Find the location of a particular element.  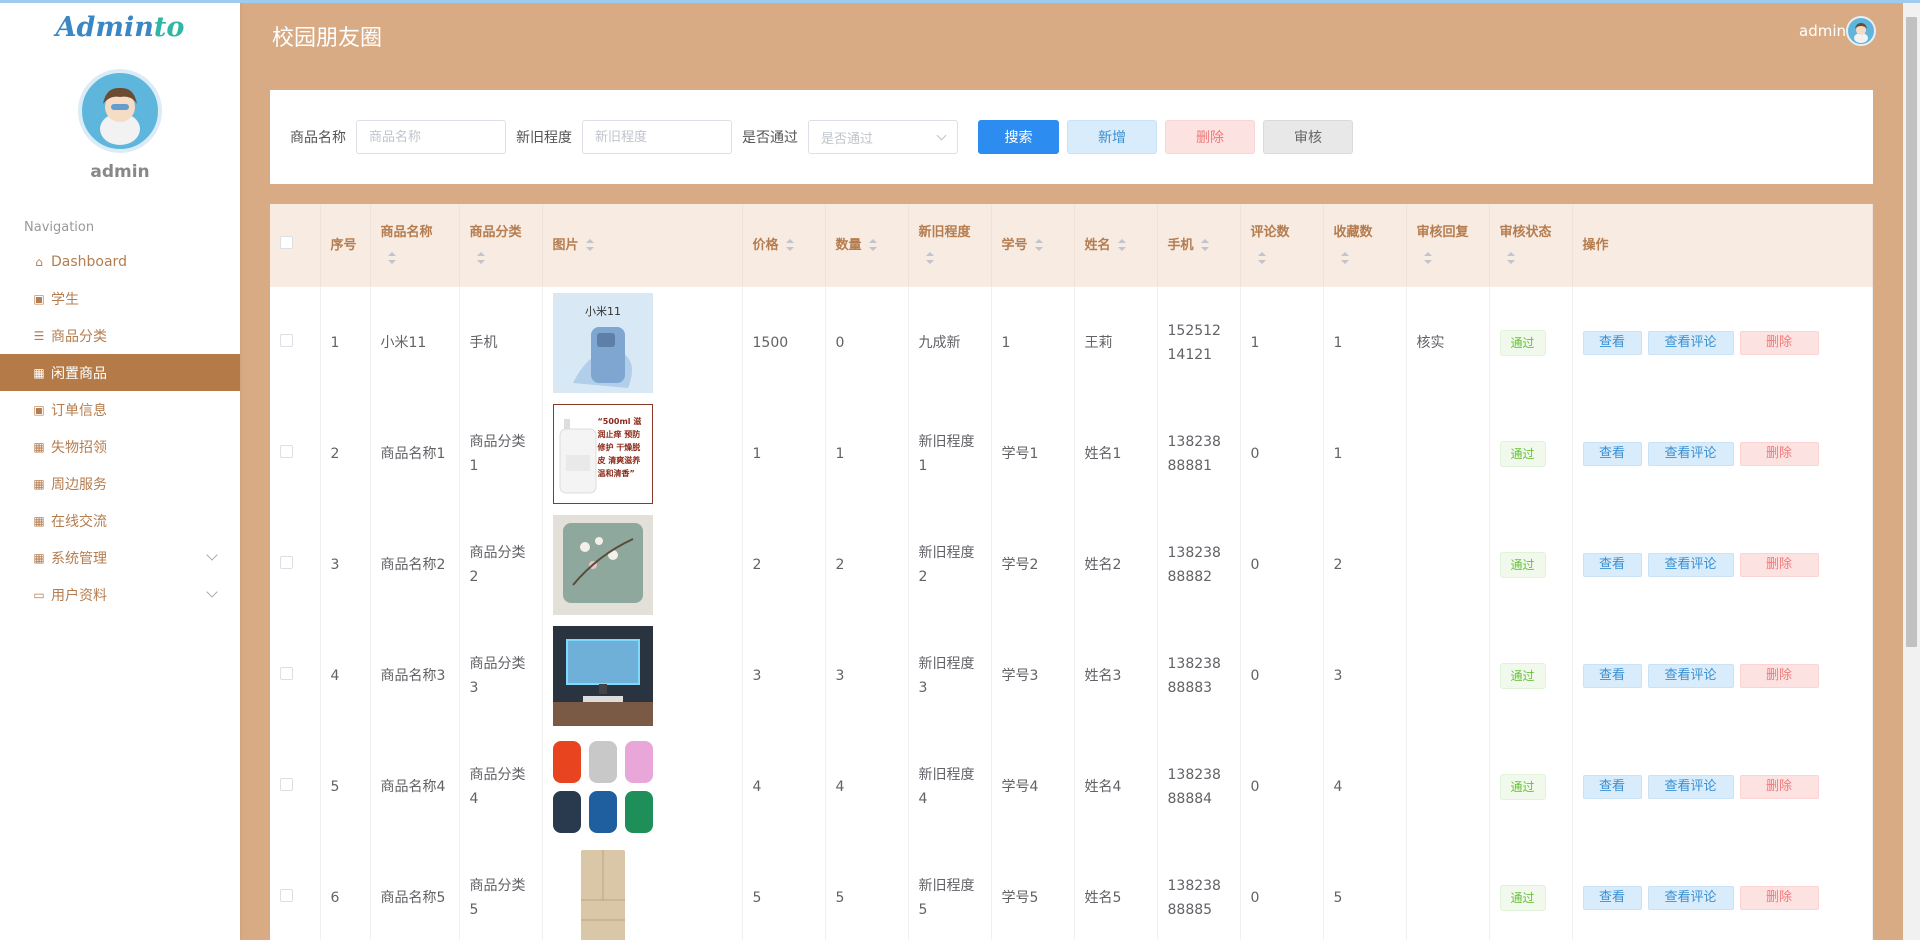

column-header: 操作 is located at coordinates (1722, 245).